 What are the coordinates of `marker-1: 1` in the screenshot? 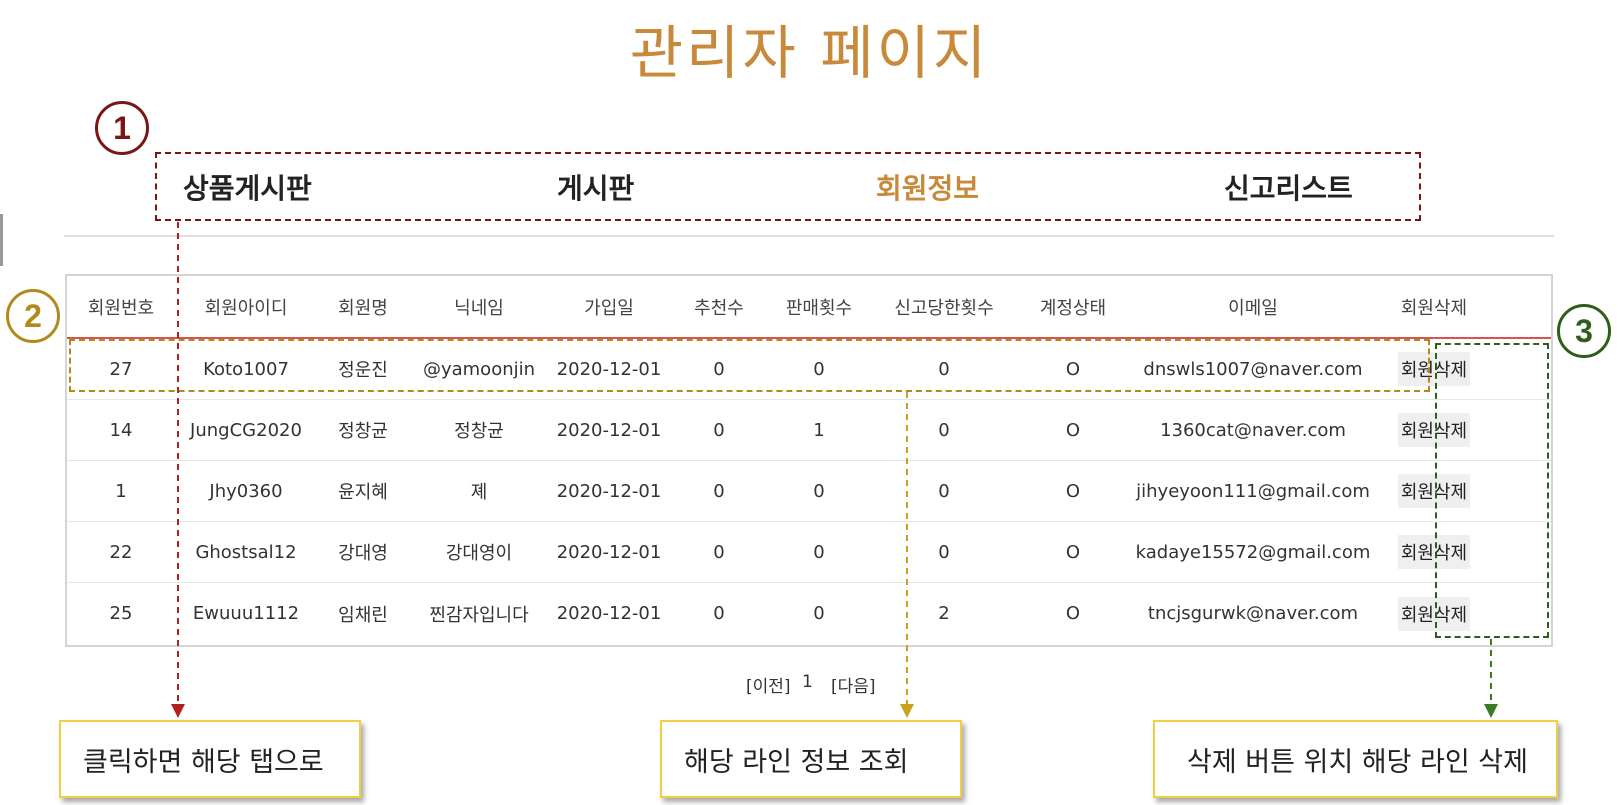 It's located at (122, 128).